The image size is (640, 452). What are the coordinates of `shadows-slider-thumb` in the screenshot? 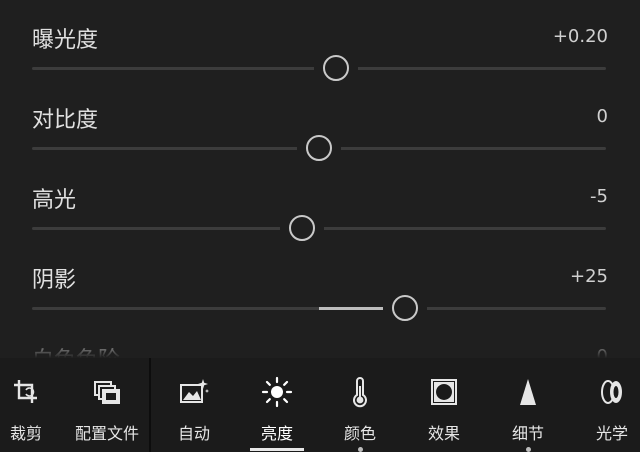 It's located at (405, 308).